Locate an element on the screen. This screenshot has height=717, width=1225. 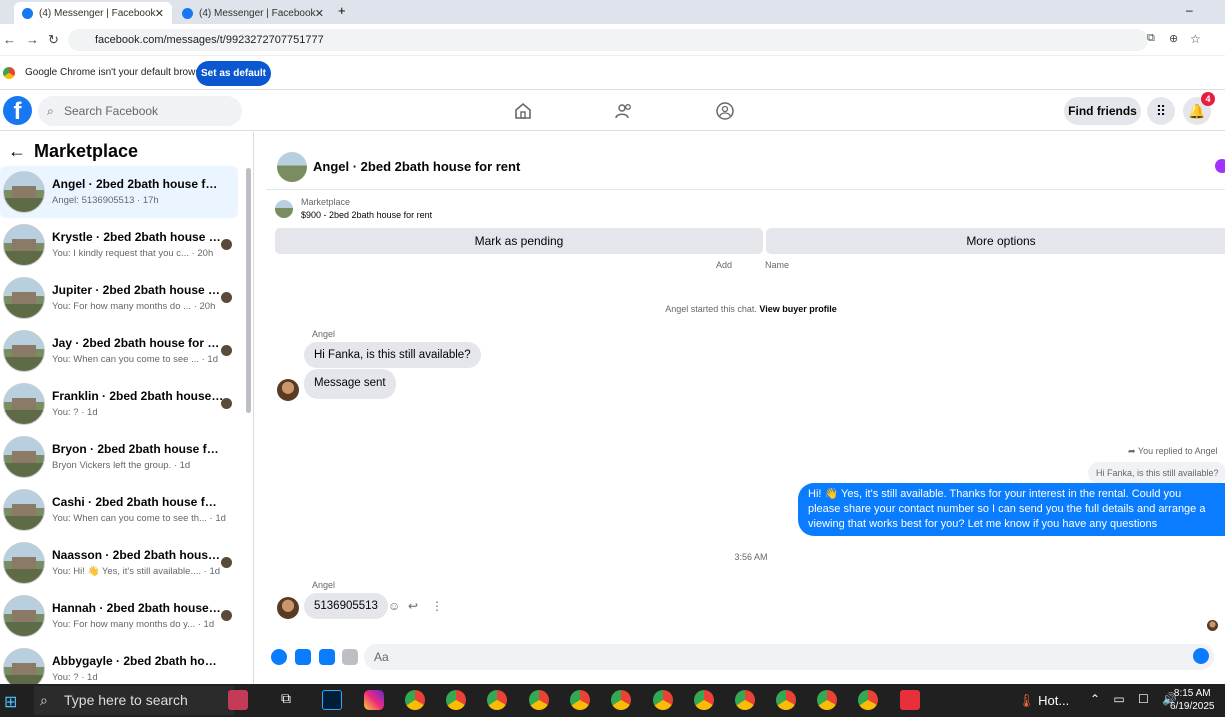
faded-name-label: Name is located at coordinates (777, 265).